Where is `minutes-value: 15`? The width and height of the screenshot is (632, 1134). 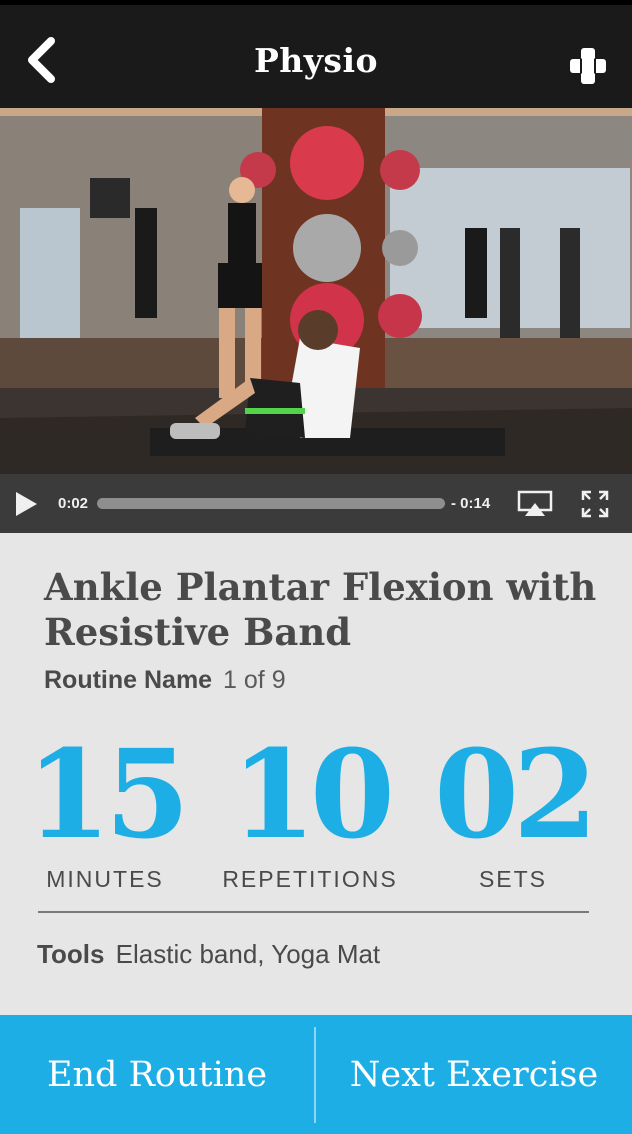 minutes-value: 15 is located at coordinates (108, 794).